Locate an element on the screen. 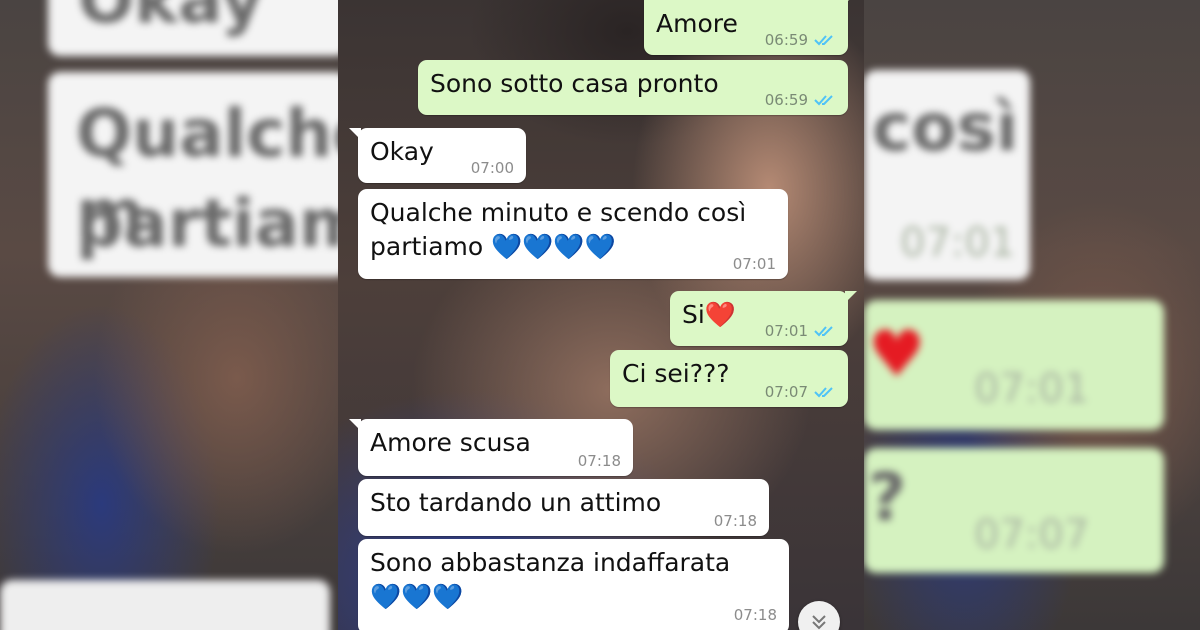 This screenshot has height=630, width=1200. message-bubble-incoming: Sono abbastanza indaffarata 💙💙💙 07:18 is located at coordinates (573, 584).